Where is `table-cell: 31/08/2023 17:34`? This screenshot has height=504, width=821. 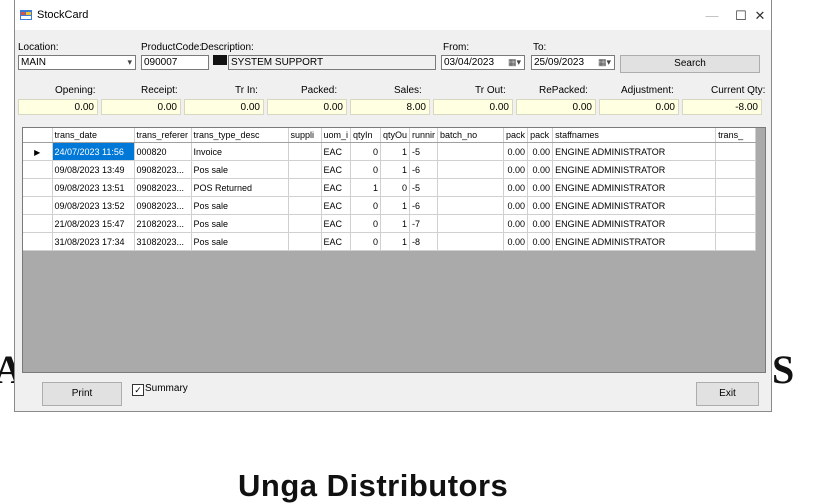
table-cell: 31/08/2023 17:34 is located at coordinates (93, 241).